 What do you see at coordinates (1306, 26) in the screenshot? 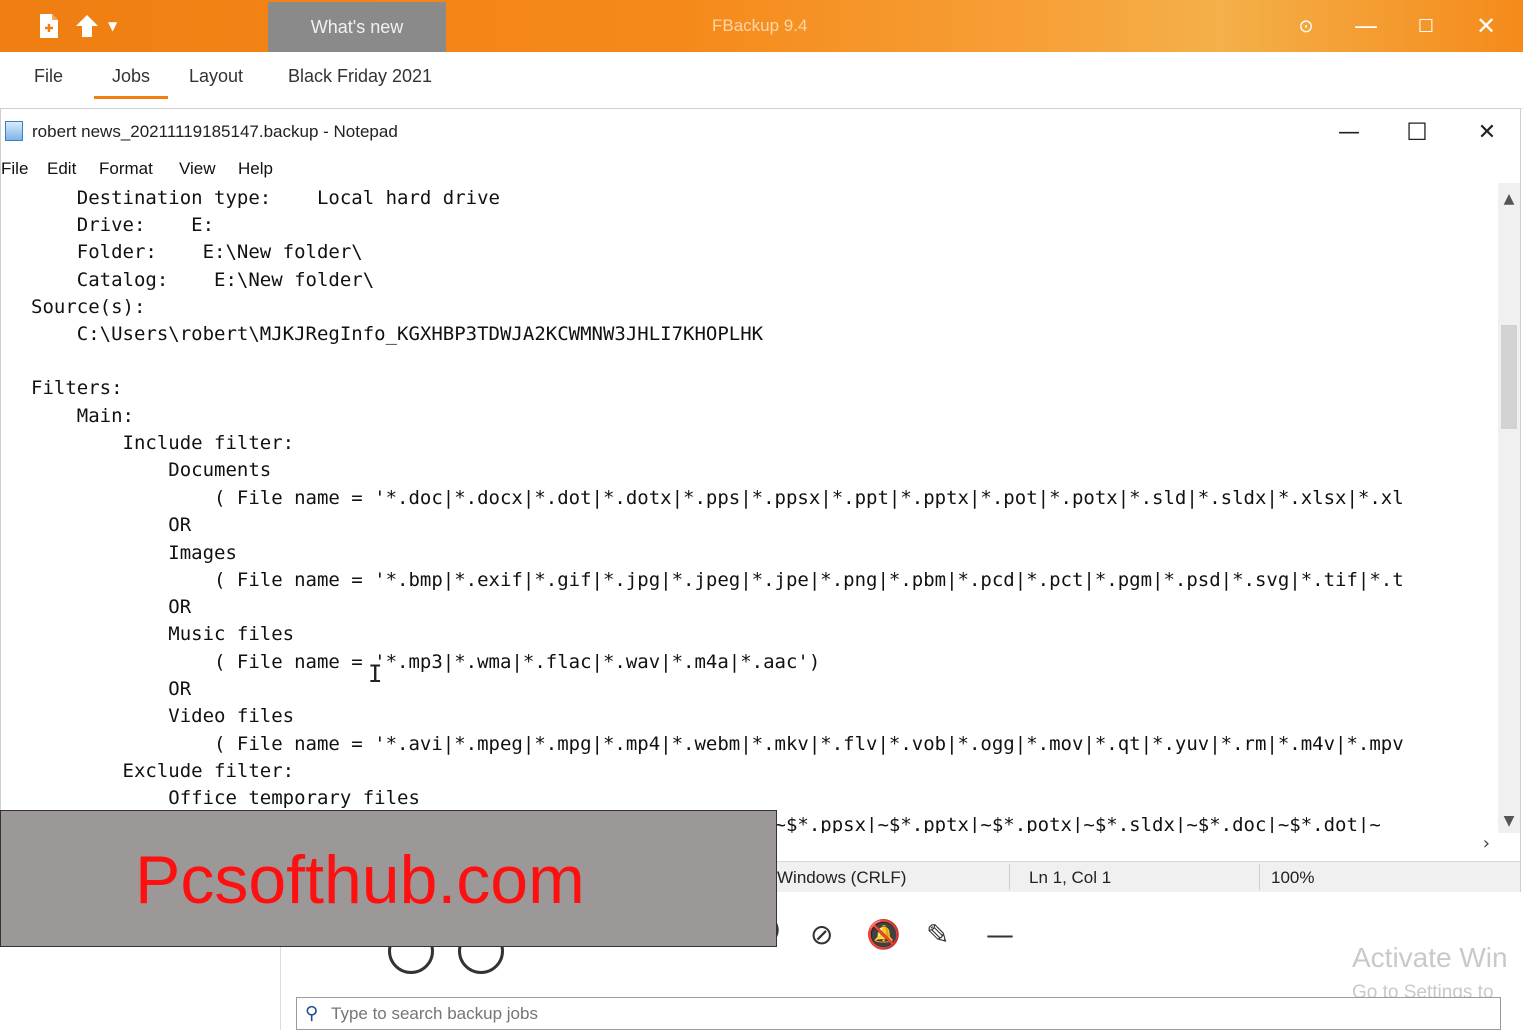
I see `fbackup-focus-icon: ⊙` at bounding box center [1306, 26].